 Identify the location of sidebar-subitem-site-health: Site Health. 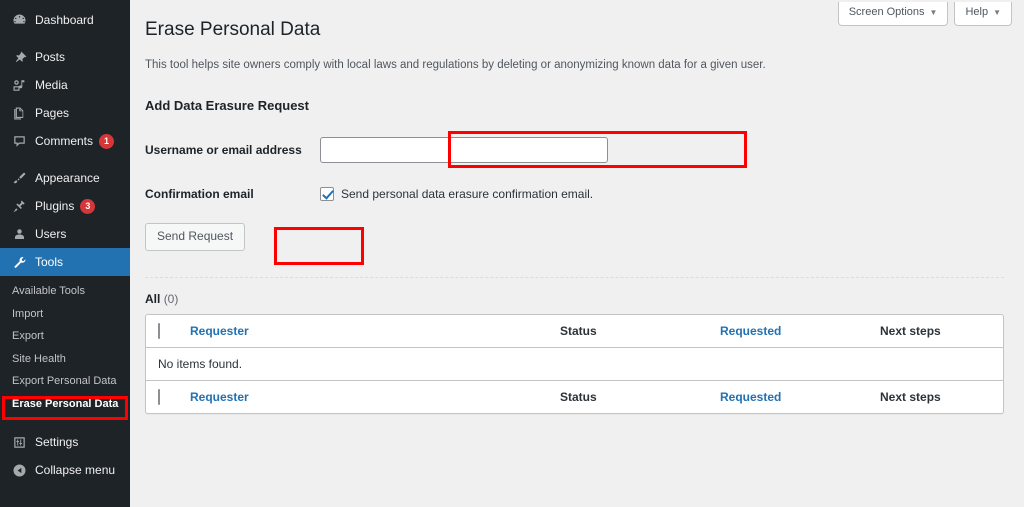
(65, 359).